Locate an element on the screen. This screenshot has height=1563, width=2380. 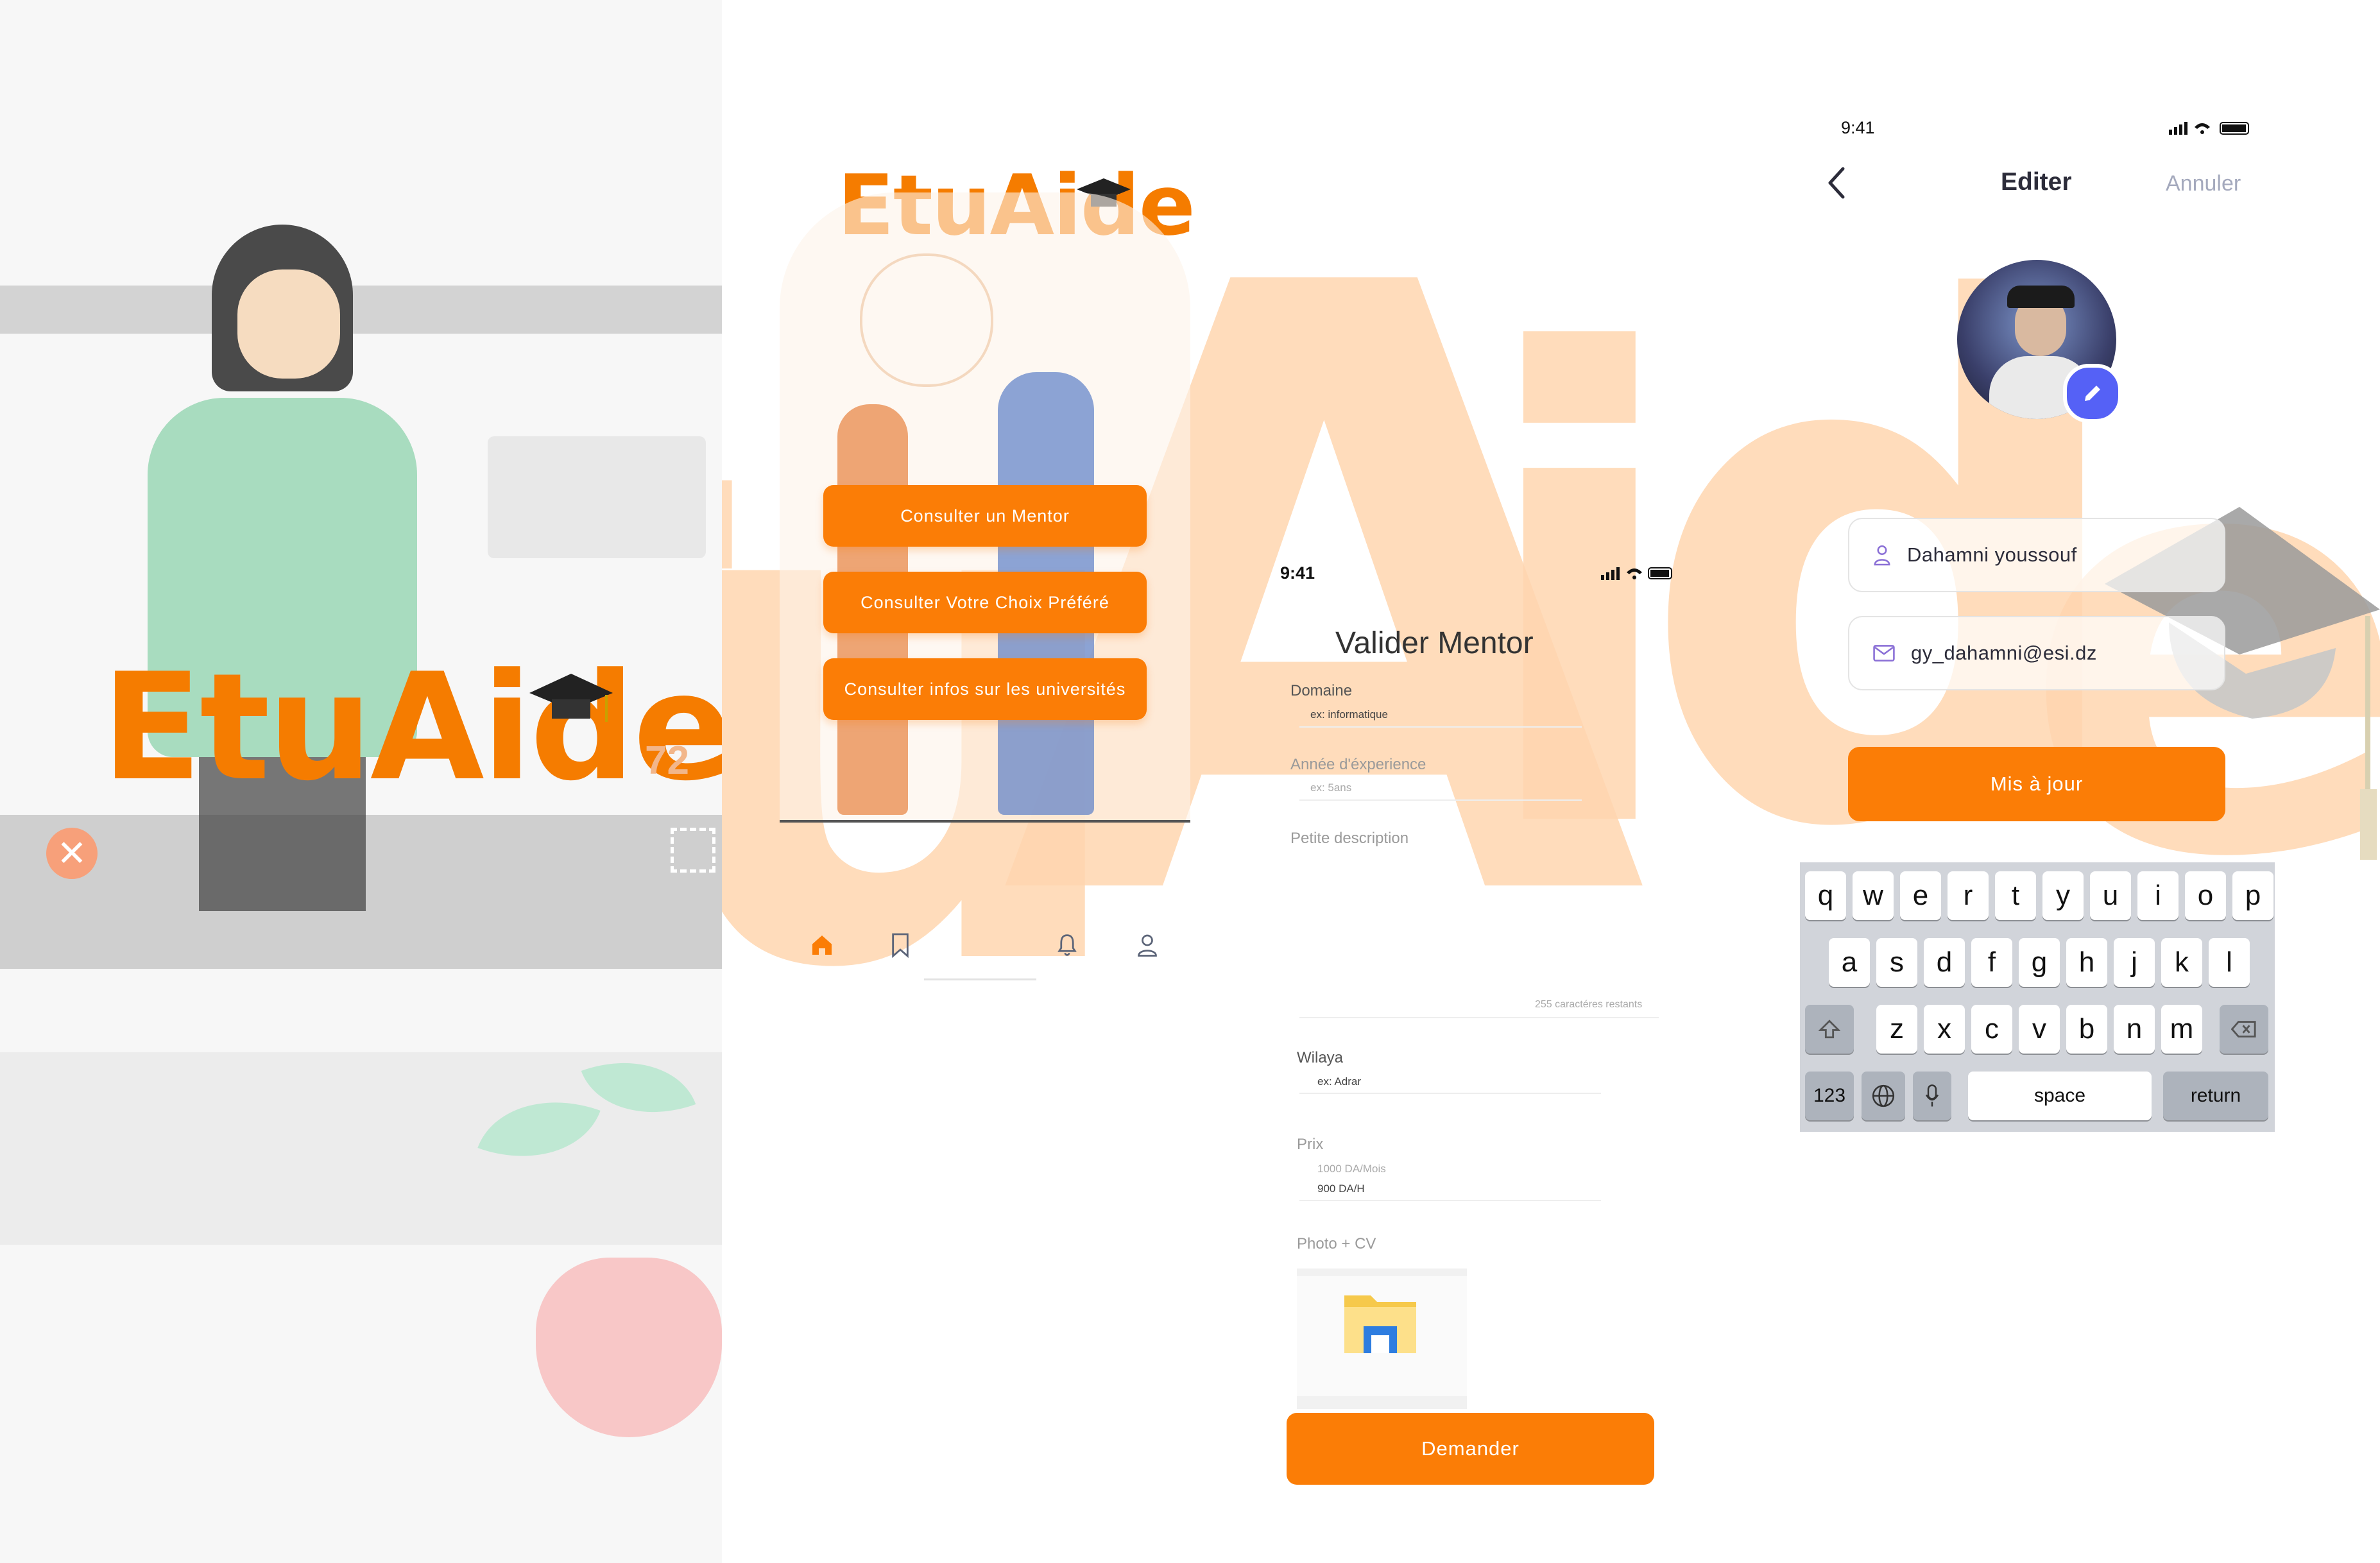
email-value: gy_dahamni@esi.dz is located at coordinates (2004, 653).